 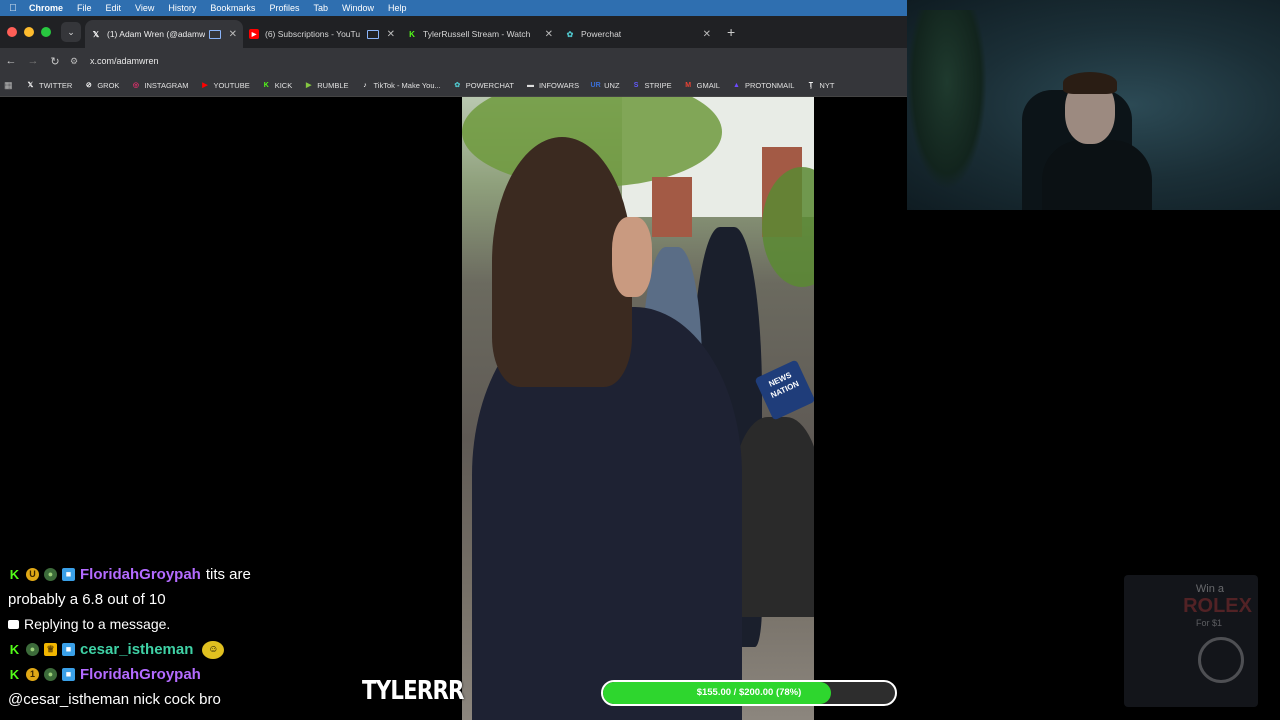 What do you see at coordinates (49, 85) in the screenshot?
I see `bookmark-twitter: 𝕏 TWITTER` at bounding box center [49, 85].